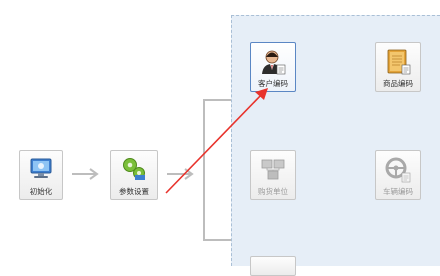  What do you see at coordinates (273, 170) in the screenshot?
I see `network-icon` at bounding box center [273, 170].